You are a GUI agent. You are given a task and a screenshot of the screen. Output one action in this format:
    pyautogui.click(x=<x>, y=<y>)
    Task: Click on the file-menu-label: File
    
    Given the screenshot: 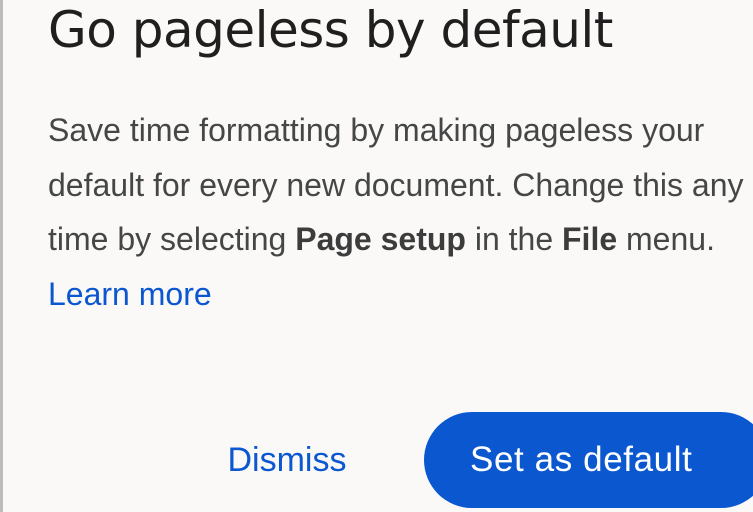 What is the action you would take?
    pyautogui.click(x=590, y=239)
    